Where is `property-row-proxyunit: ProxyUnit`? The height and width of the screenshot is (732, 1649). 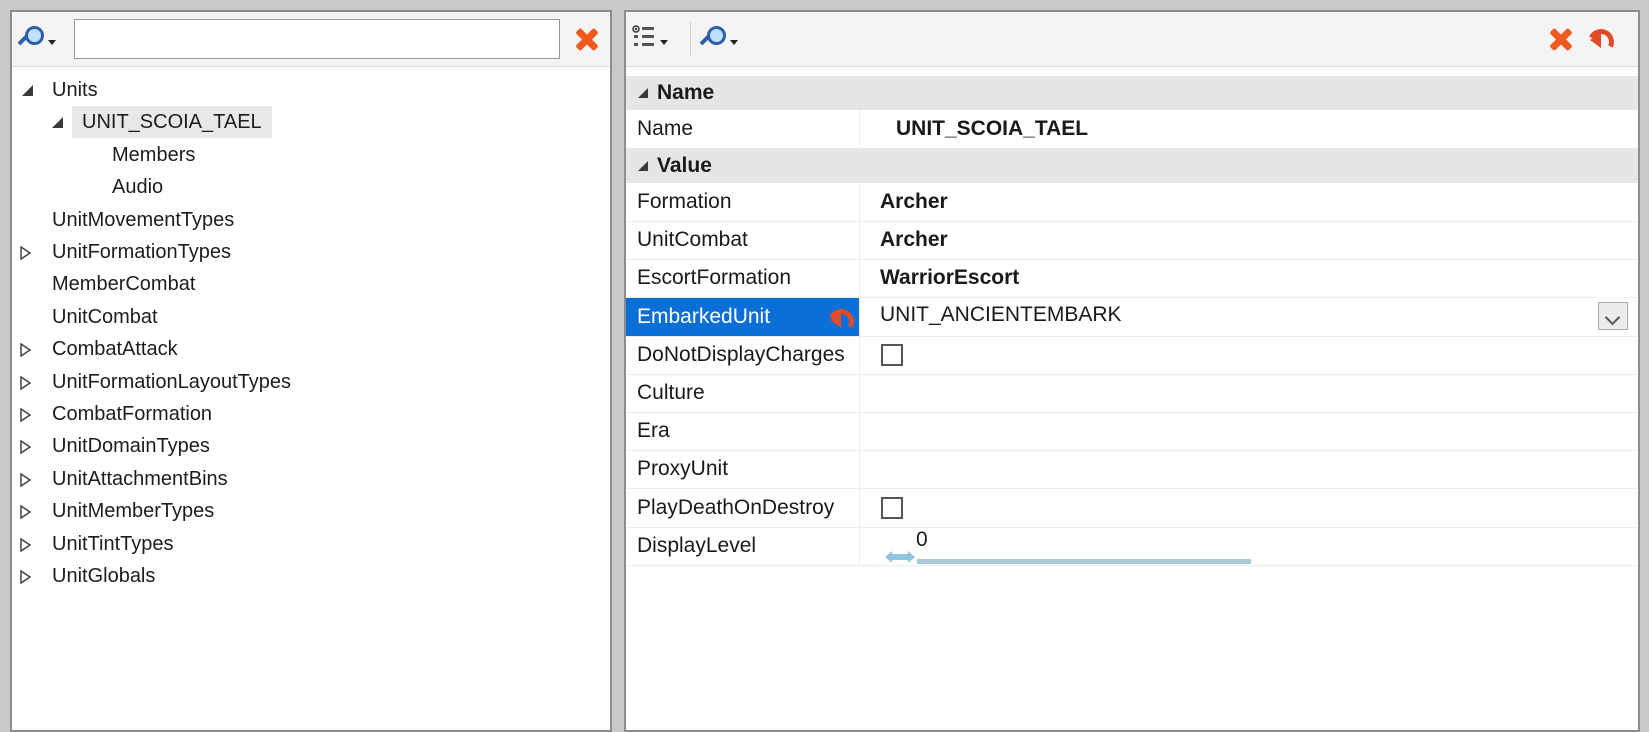
property-row-proxyunit: ProxyUnit is located at coordinates (1132, 470).